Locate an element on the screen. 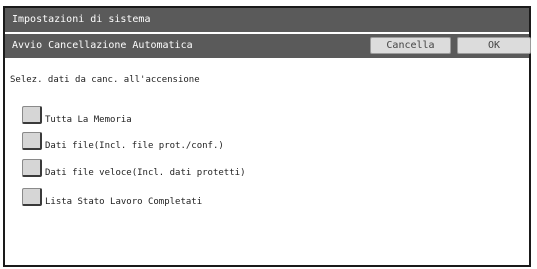  page-title: Avvio Cancellazione Automatica is located at coordinates (102, 45).